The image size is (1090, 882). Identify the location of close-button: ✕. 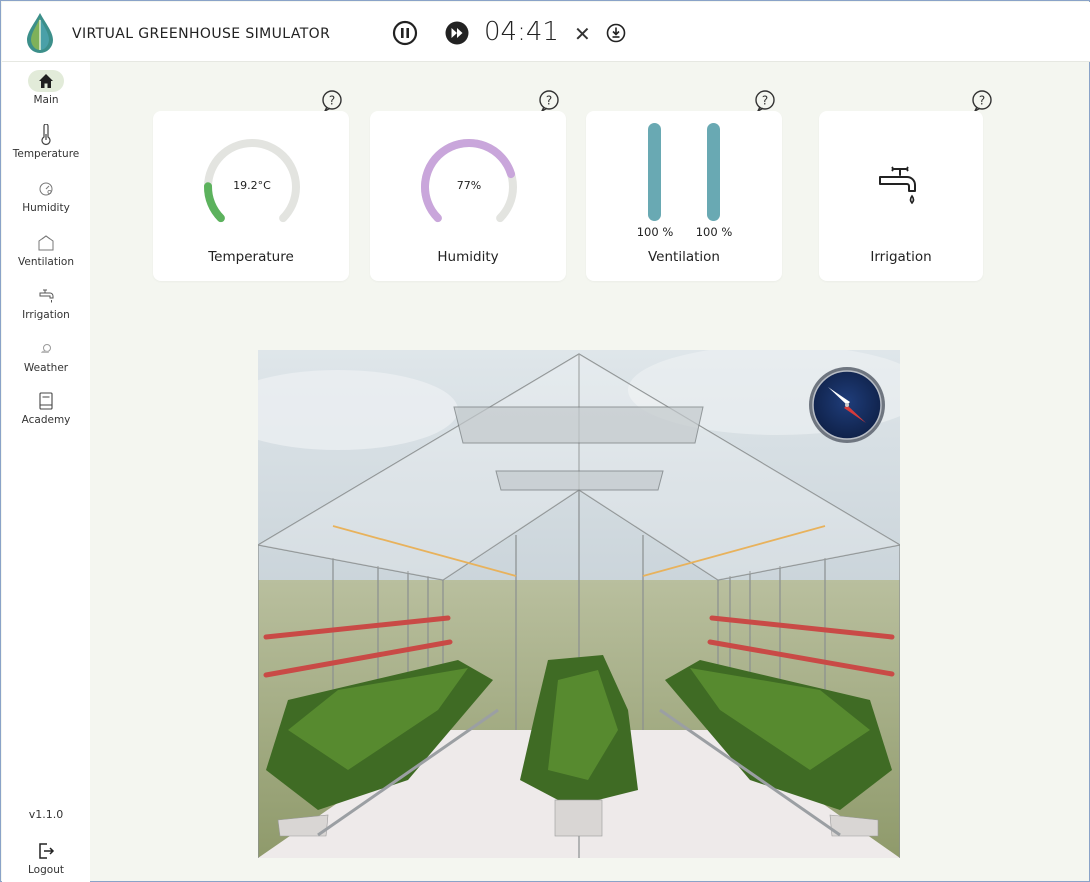
(582, 34).